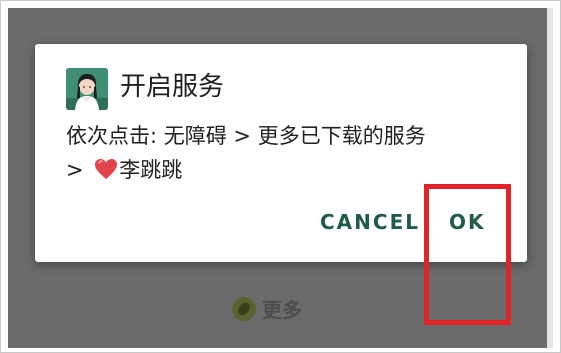 The height and width of the screenshot is (353, 561). I want to click on app-avatar-icon, so click(87, 89).